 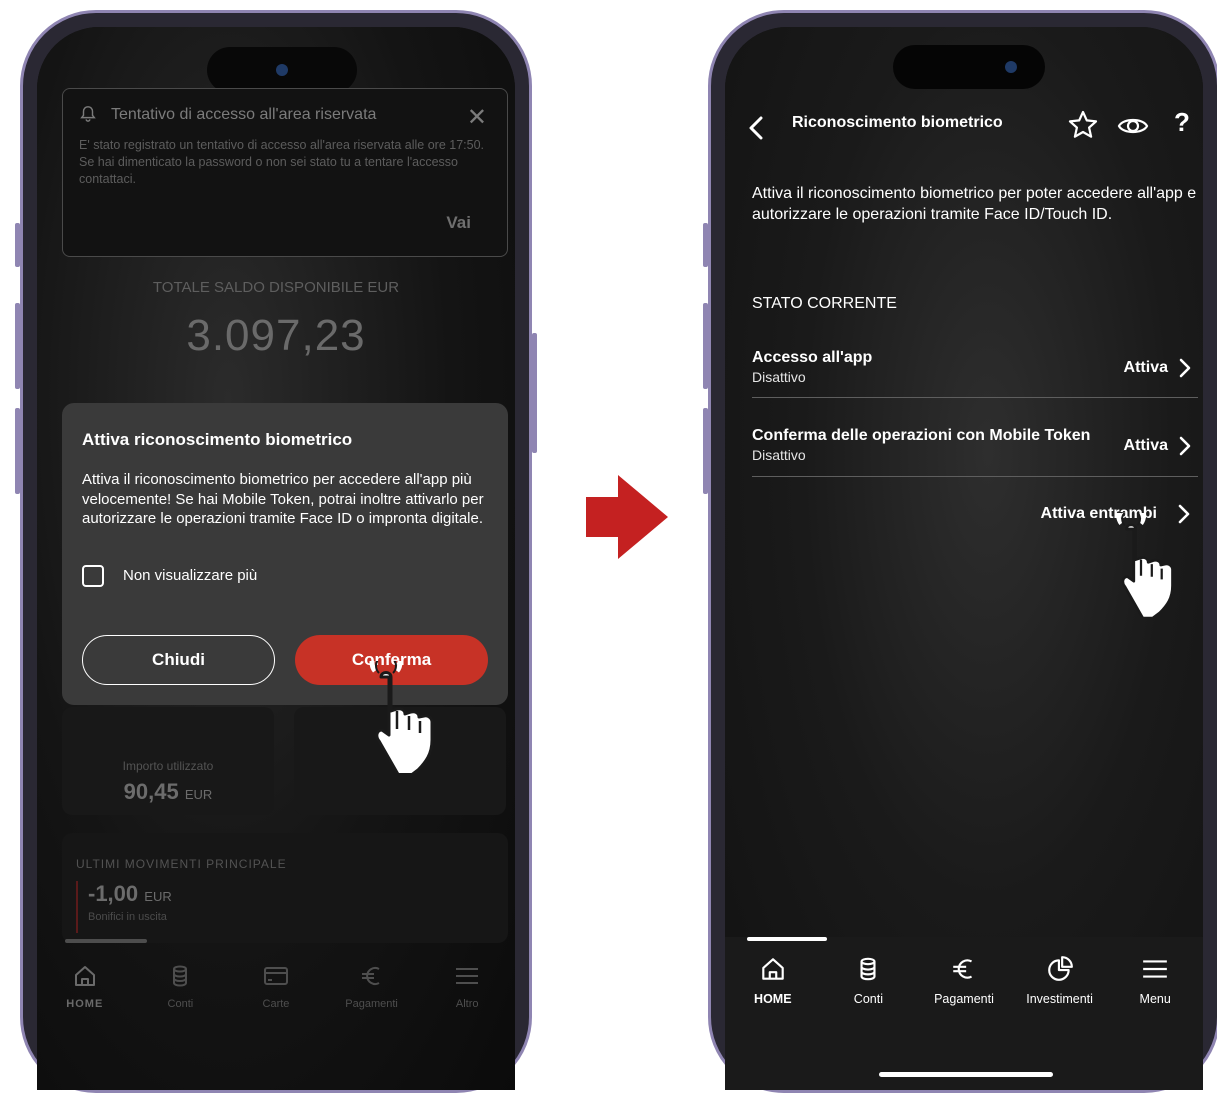 I want to click on movement-type: Bonifici in uscita, so click(x=127, y=917).